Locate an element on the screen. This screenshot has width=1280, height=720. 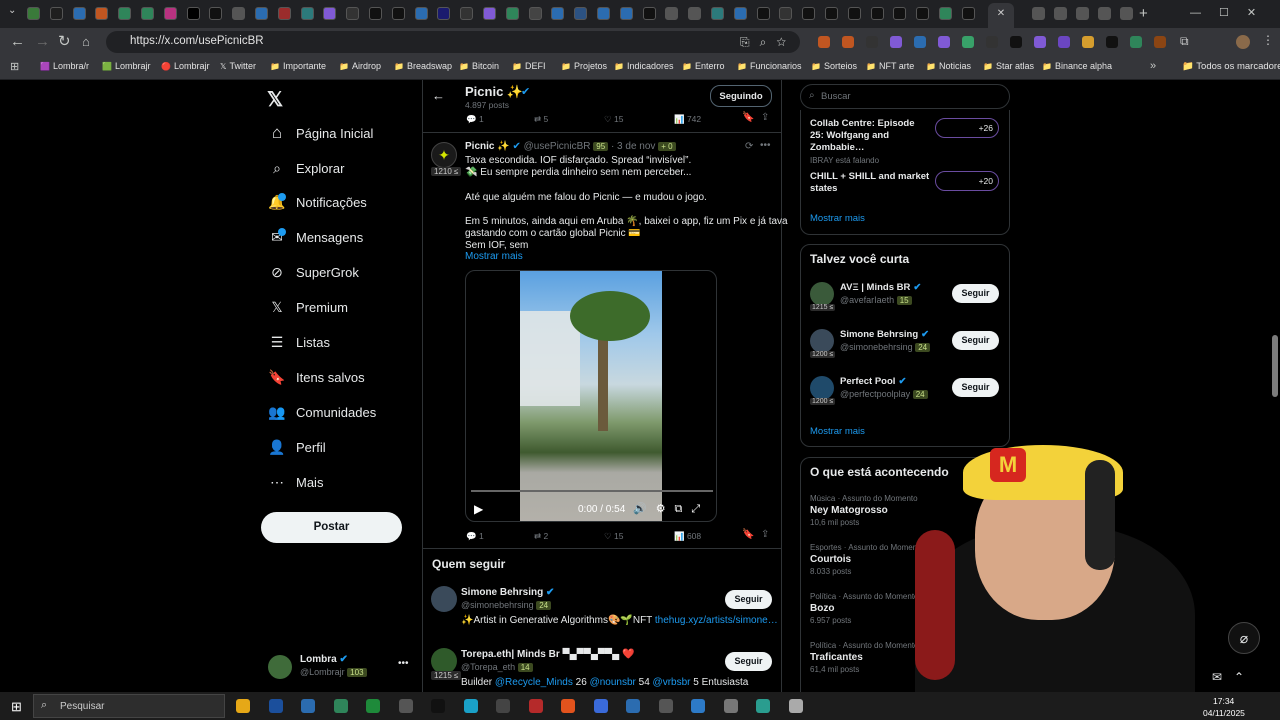
tab-list-icon: ⌄ is located at coordinates (12, 10).